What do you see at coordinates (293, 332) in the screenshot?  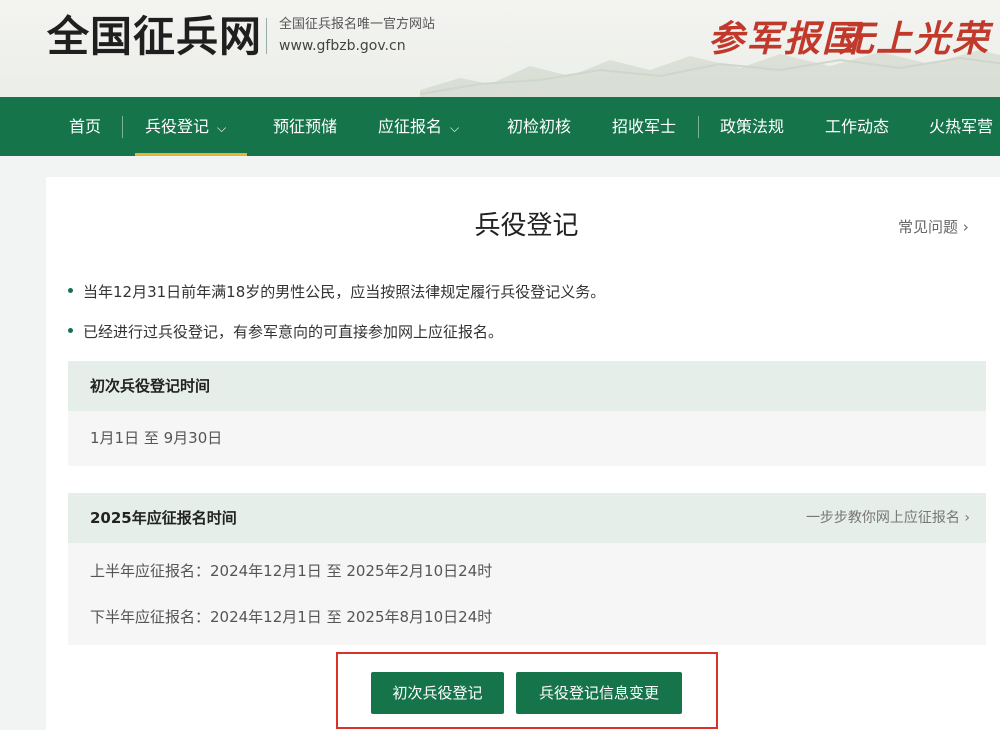 I see `notice-text: 已经进行过兵役登记，有参军意向的可直接参加网上应征报名。` at bounding box center [293, 332].